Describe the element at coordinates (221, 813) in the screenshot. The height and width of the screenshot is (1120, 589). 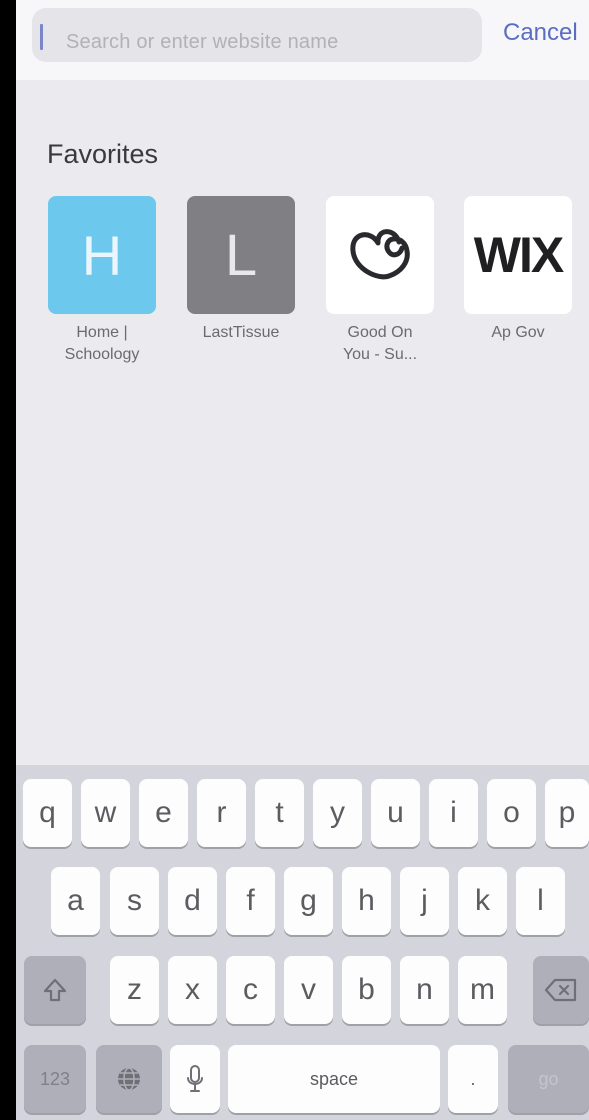
I see `key-r: r` at that location.